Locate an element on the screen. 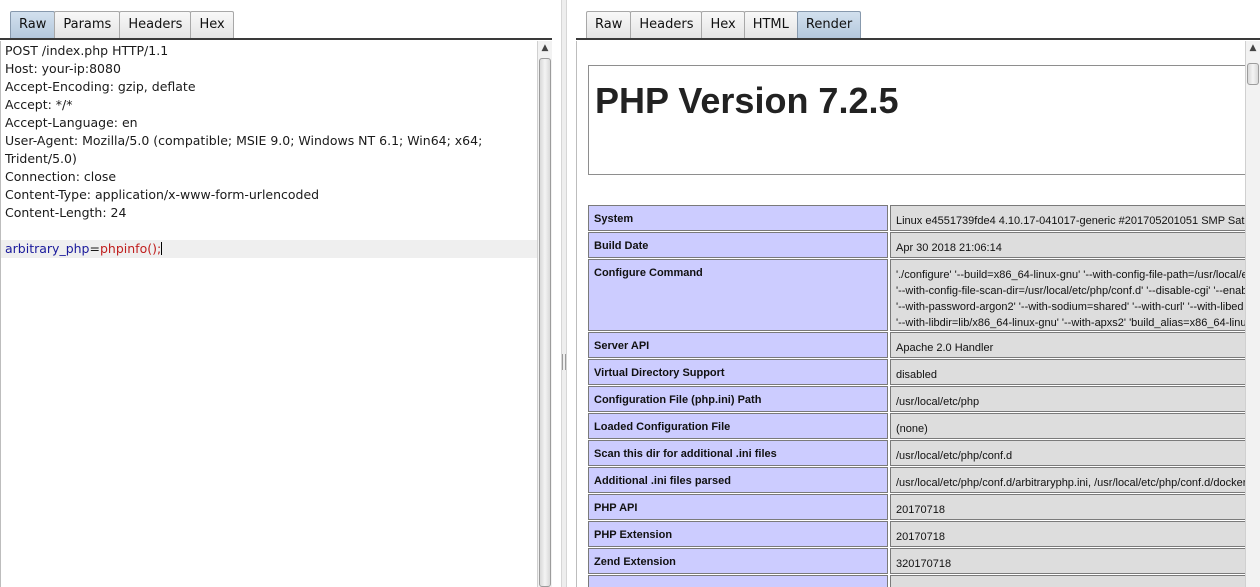 Image resolution: width=1260 pixels, height=587 pixels. phpinfo-row: PHP Extension 20170718 is located at coordinates (916, 534).